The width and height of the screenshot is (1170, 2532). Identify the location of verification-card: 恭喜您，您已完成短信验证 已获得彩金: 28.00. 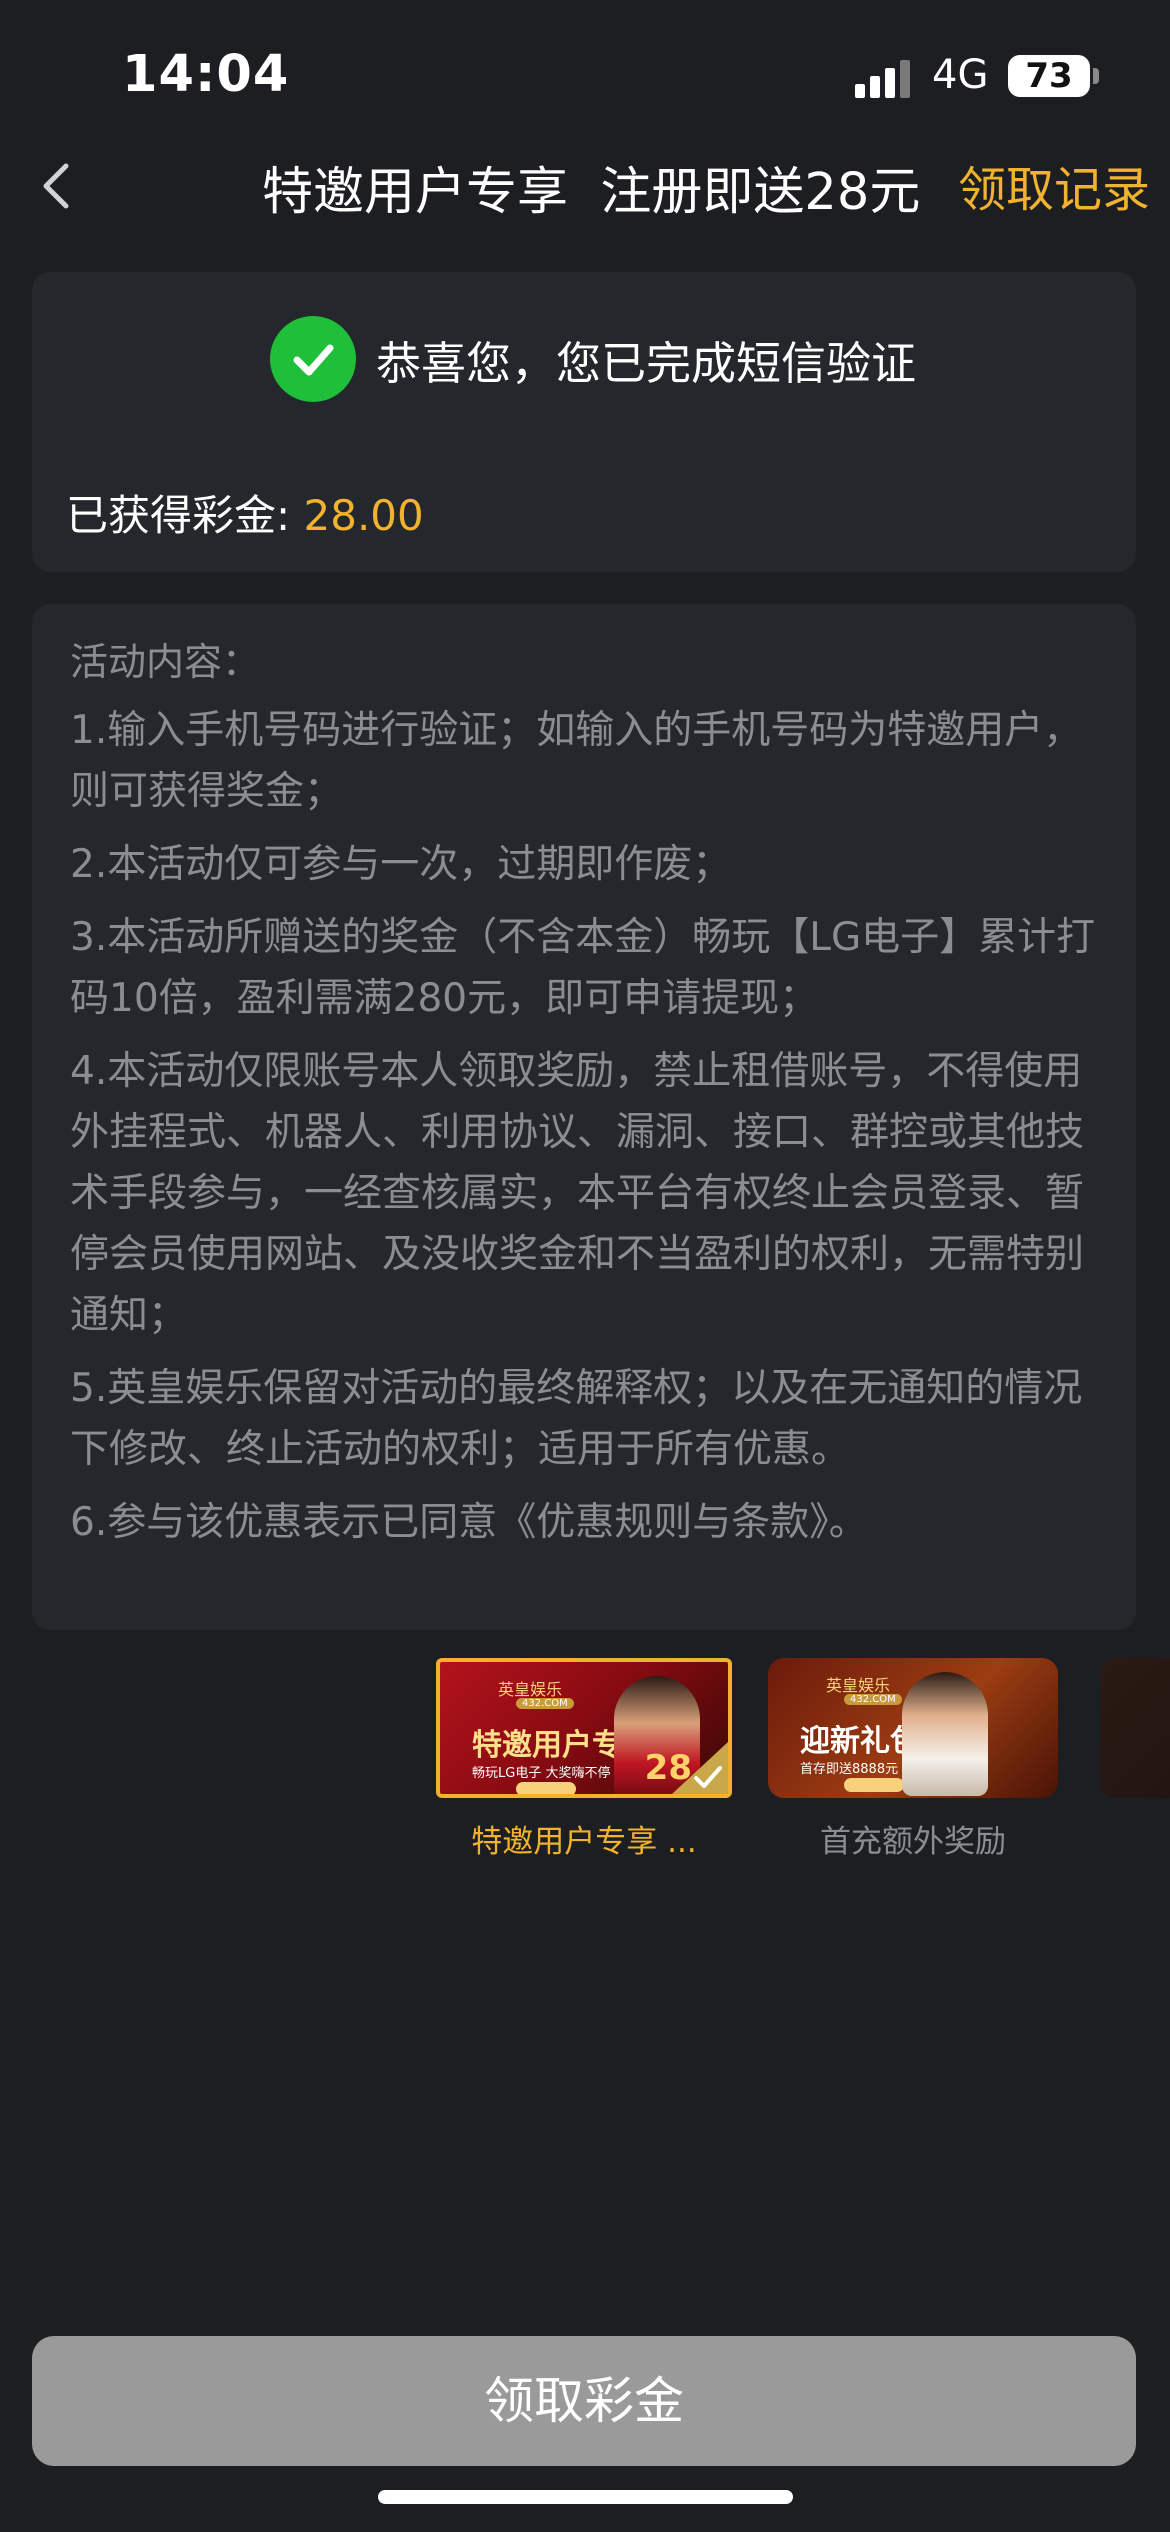
(584, 422).